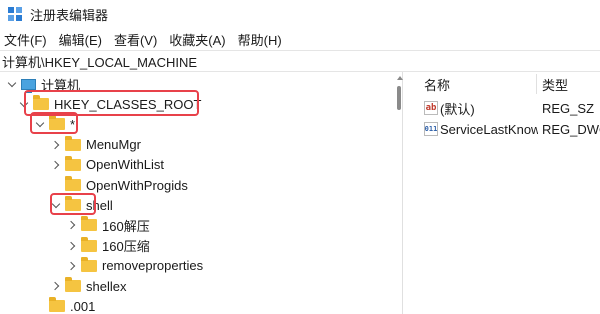  Describe the element at coordinates (399, 193) in the screenshot. I see `tree-scrollbar` at that location.